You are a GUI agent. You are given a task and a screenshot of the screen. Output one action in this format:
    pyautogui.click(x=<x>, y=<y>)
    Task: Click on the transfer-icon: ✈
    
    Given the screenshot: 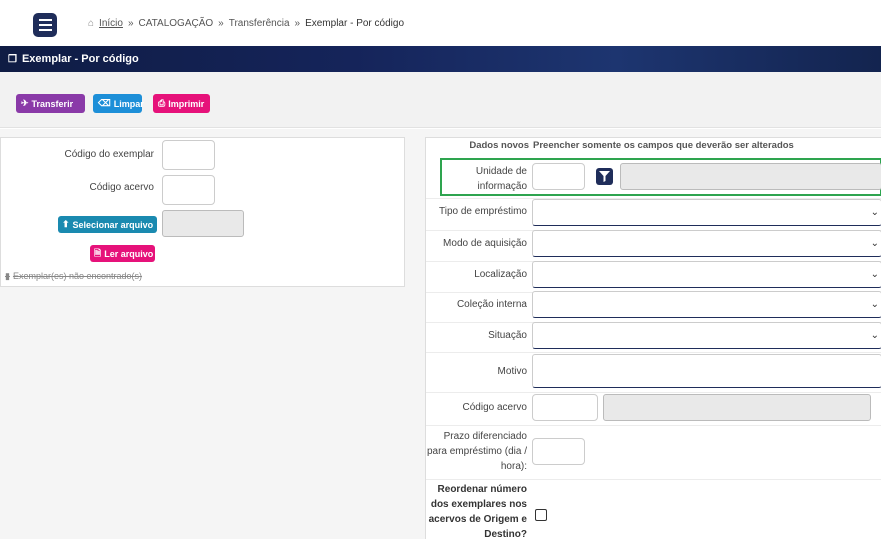 What is the action you would take?
    pyautogui.click(x=25, y=103)
    